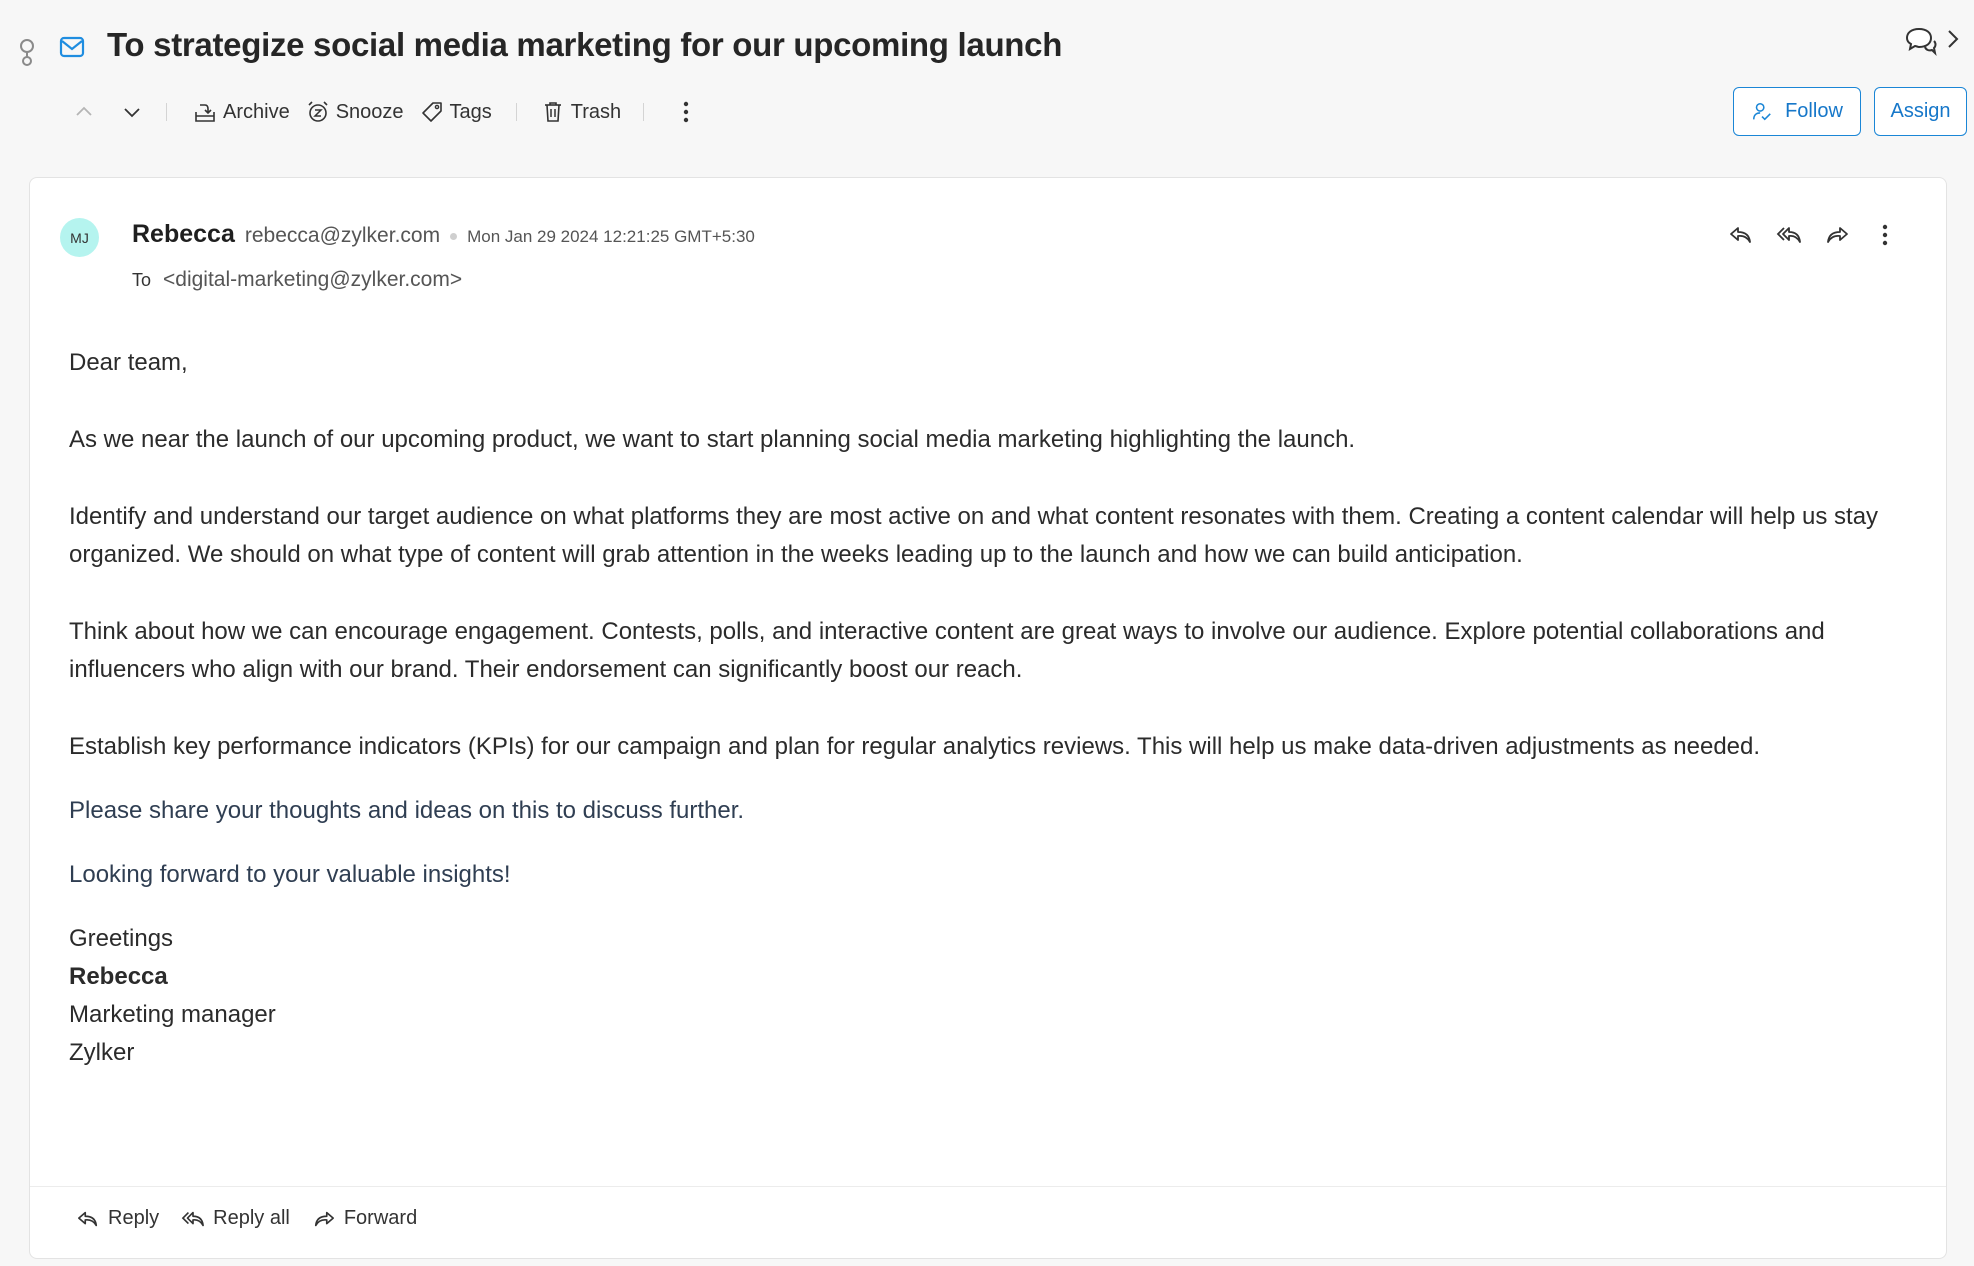  I want to click on footer-divider, so click(988, 1186).